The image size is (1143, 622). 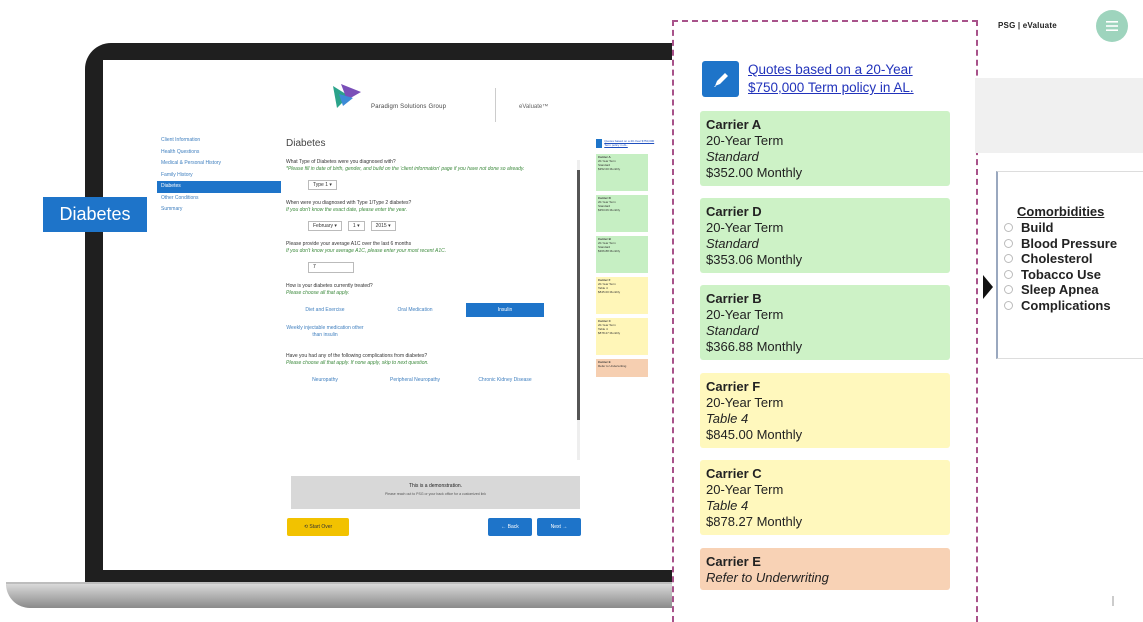 What do you see at coordinates (505, 380) in the screenshot?
I see `choice-kidney-disease: Chronic Kidney Disease` at bounding box center [505, 380].